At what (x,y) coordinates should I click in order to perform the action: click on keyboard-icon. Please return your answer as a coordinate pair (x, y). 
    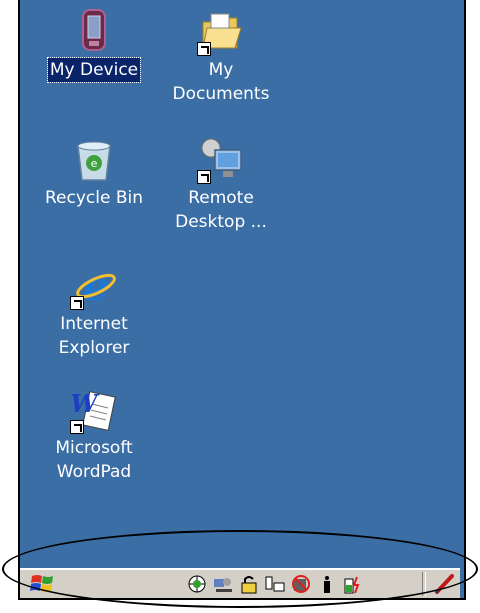
    Looking at the image, I should click on (275, 584).